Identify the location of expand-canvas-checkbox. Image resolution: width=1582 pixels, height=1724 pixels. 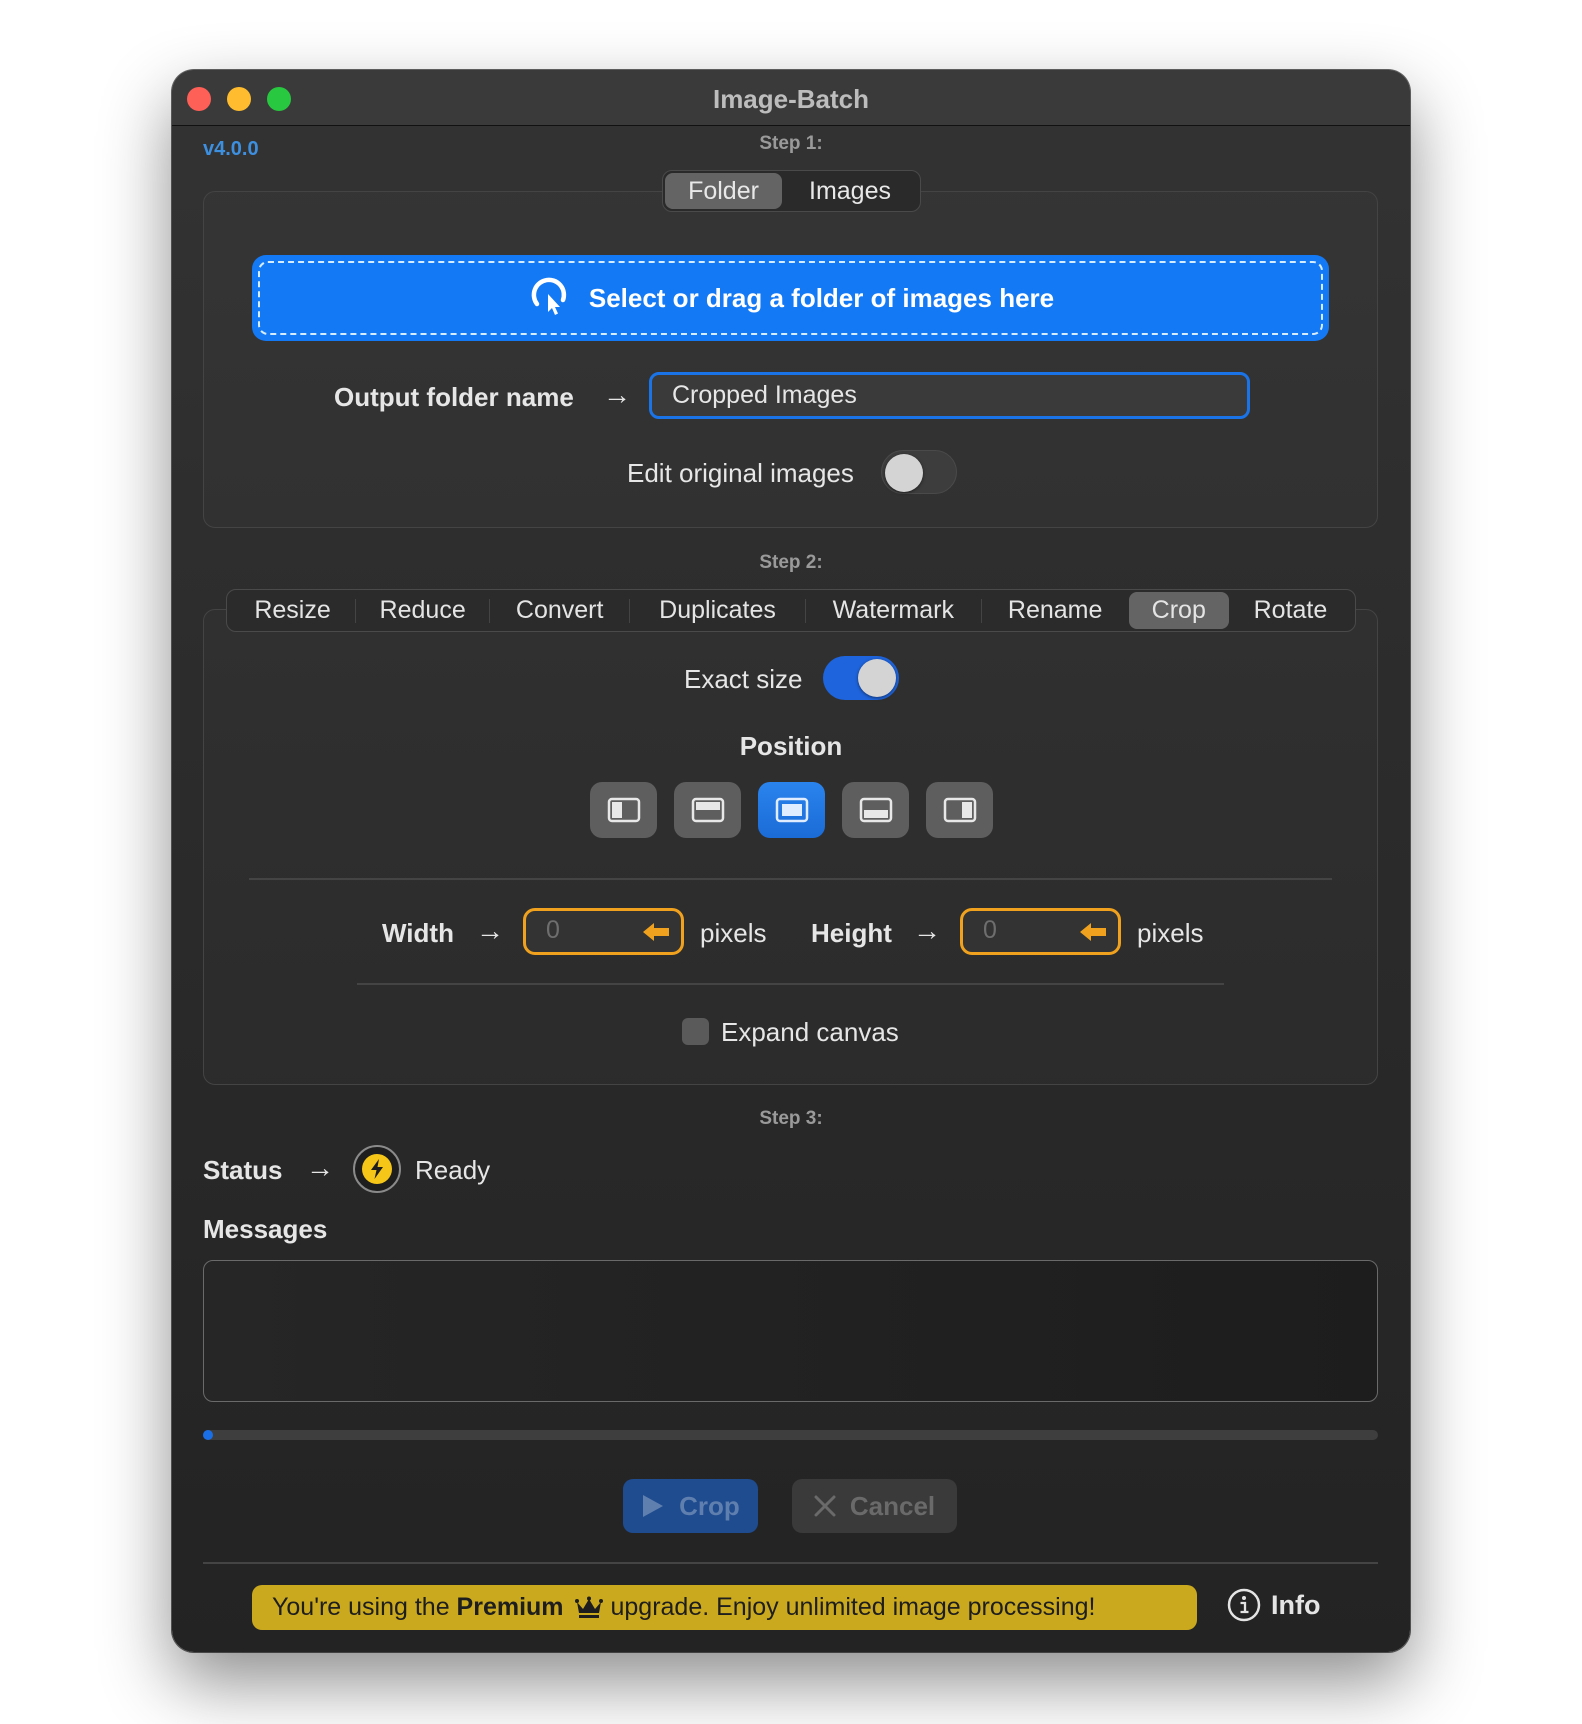
(695, 1031).